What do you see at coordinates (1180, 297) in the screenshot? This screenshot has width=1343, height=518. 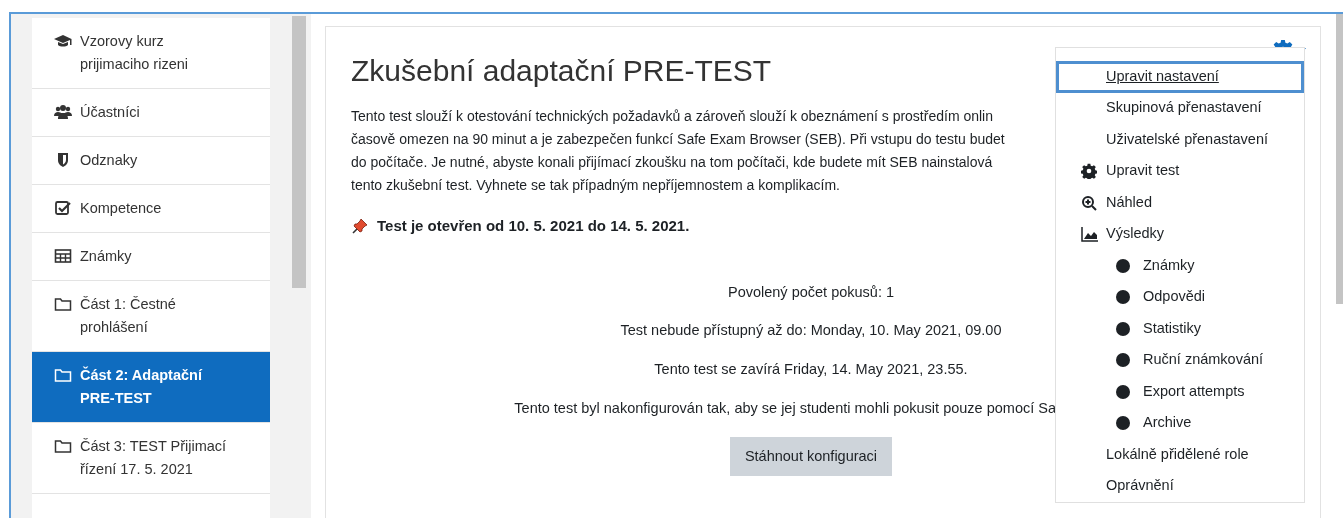 I see `menu-item: Odpovědi` at bounding box center [1180, 297].